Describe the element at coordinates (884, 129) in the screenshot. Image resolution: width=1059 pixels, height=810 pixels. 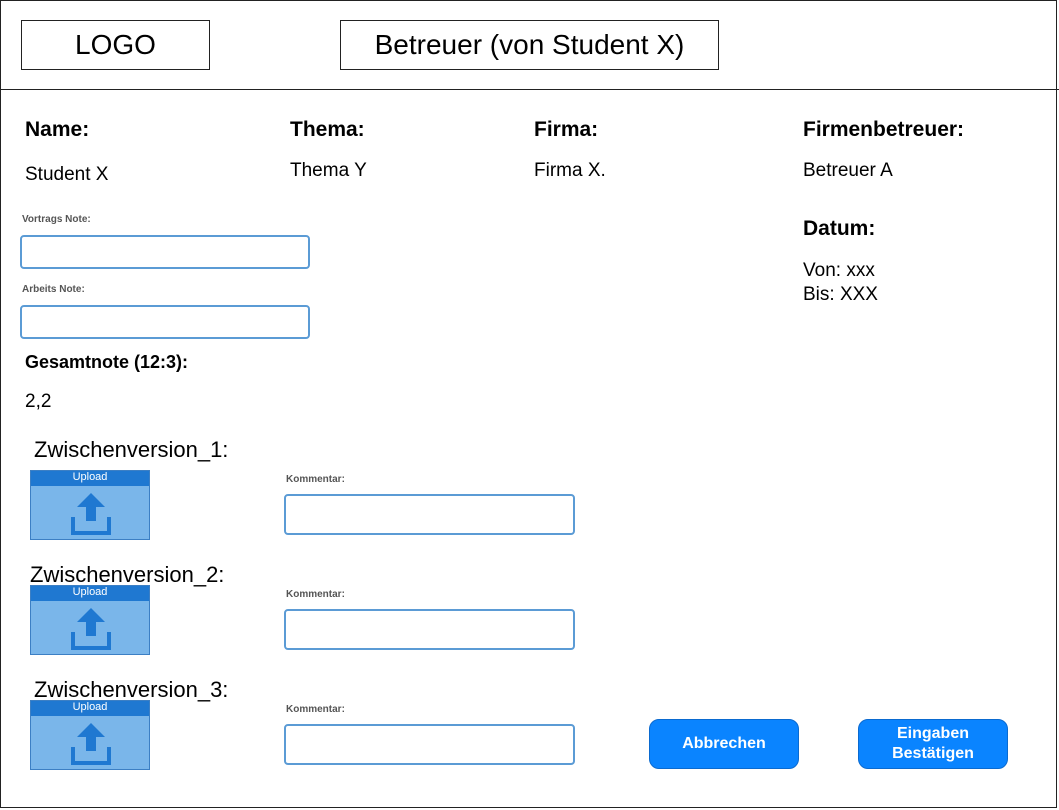
I see `firmenbetreuer-label: Firmenbetreuer:` at that location.